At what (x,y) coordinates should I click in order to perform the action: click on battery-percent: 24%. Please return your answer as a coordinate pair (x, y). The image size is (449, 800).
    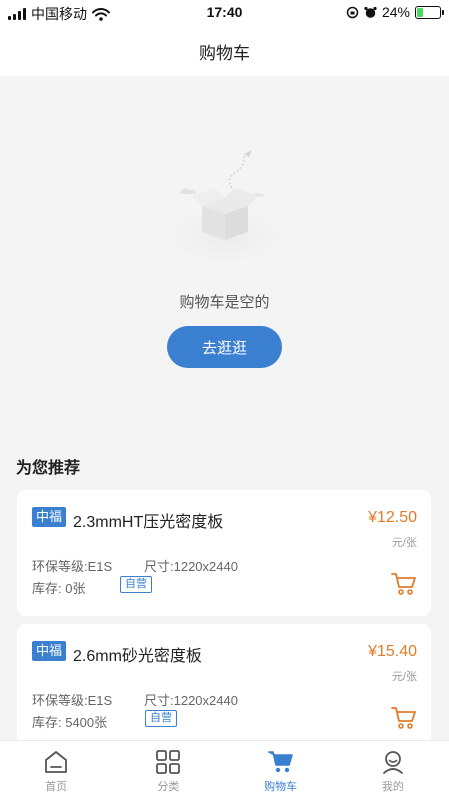
    Looking at the image, I should click on (395, 12).